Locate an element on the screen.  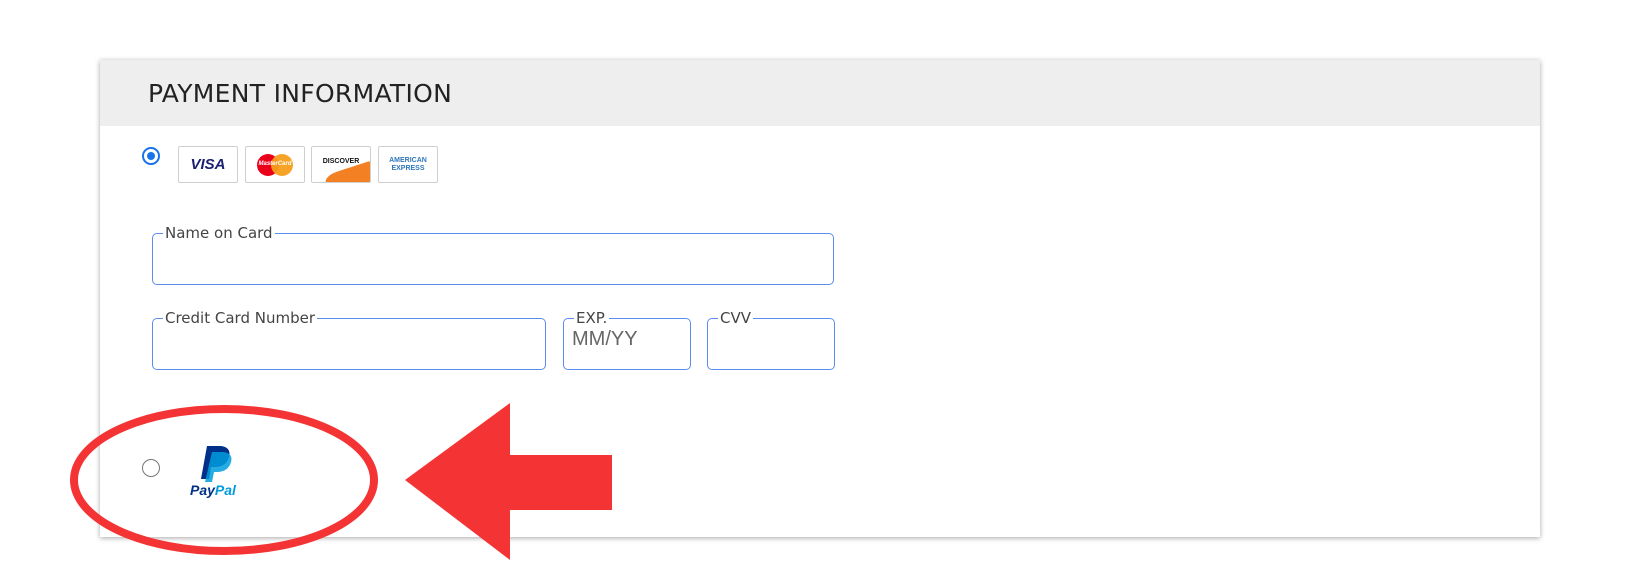
name-on-card-input is located at coordinates (493, 254).